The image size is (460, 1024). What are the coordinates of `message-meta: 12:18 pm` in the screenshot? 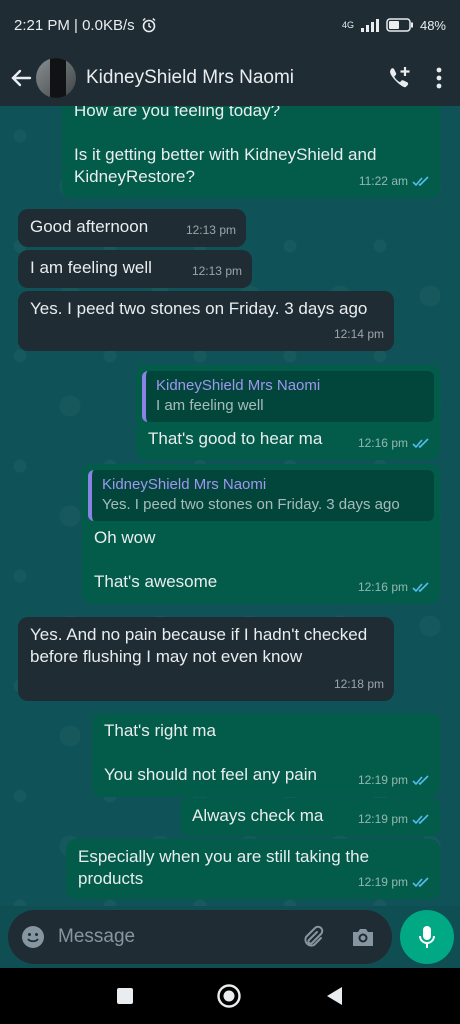 It's located at (359, 684).